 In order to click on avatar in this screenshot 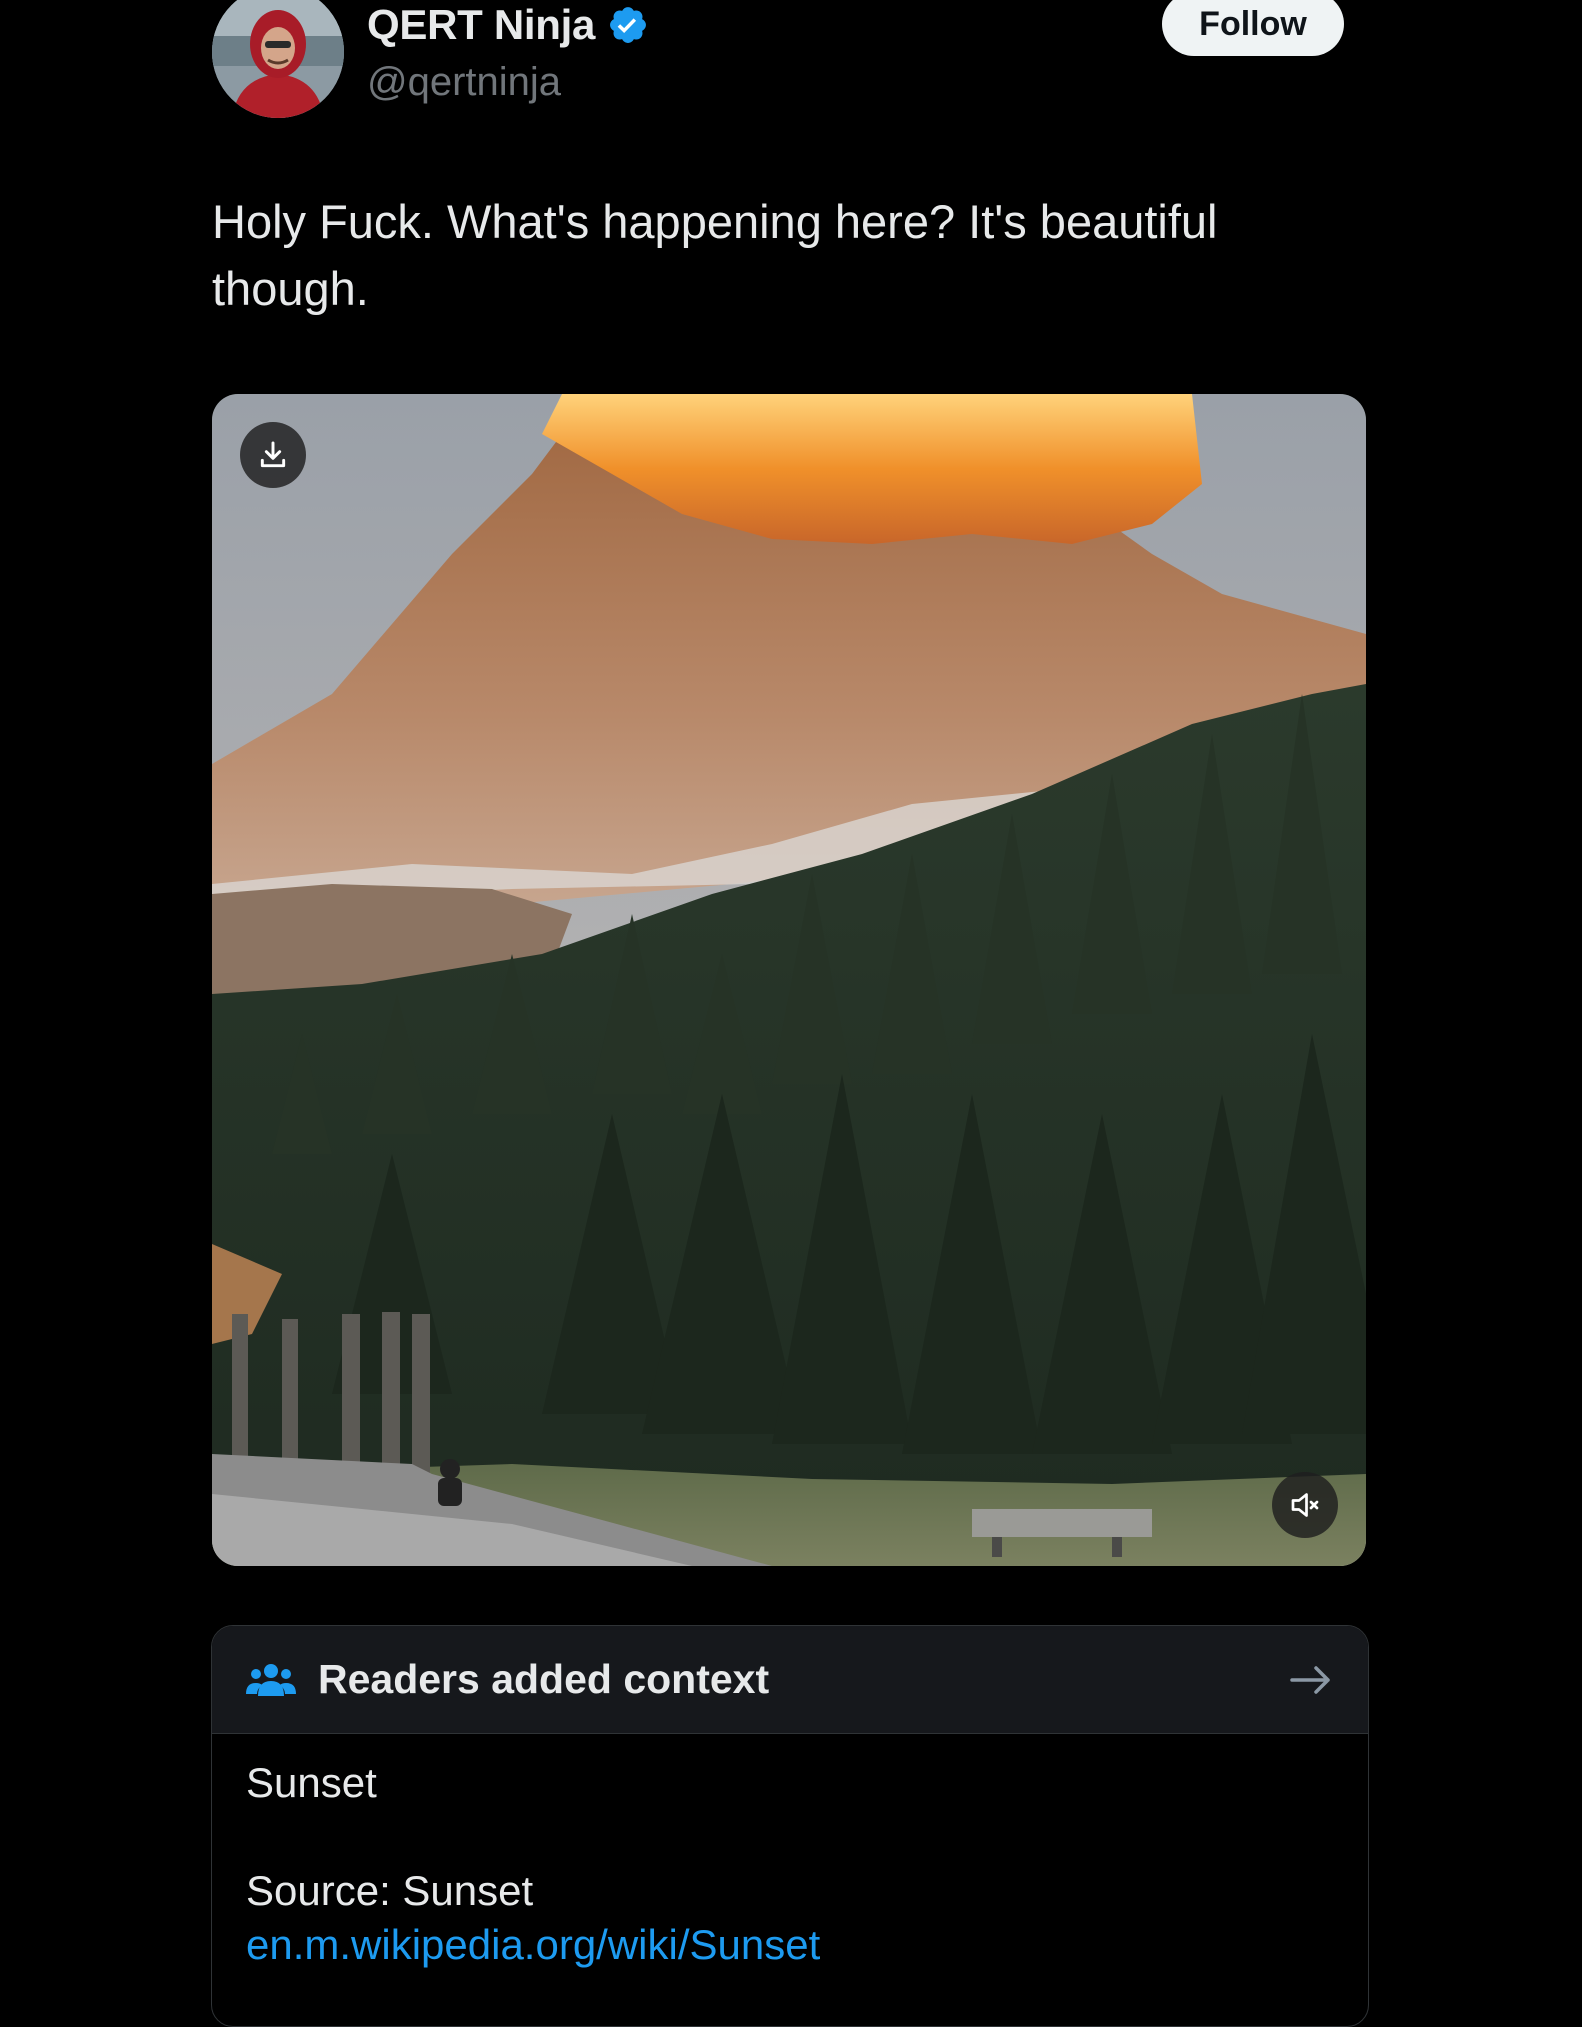, I will do `click(278, 59)`.